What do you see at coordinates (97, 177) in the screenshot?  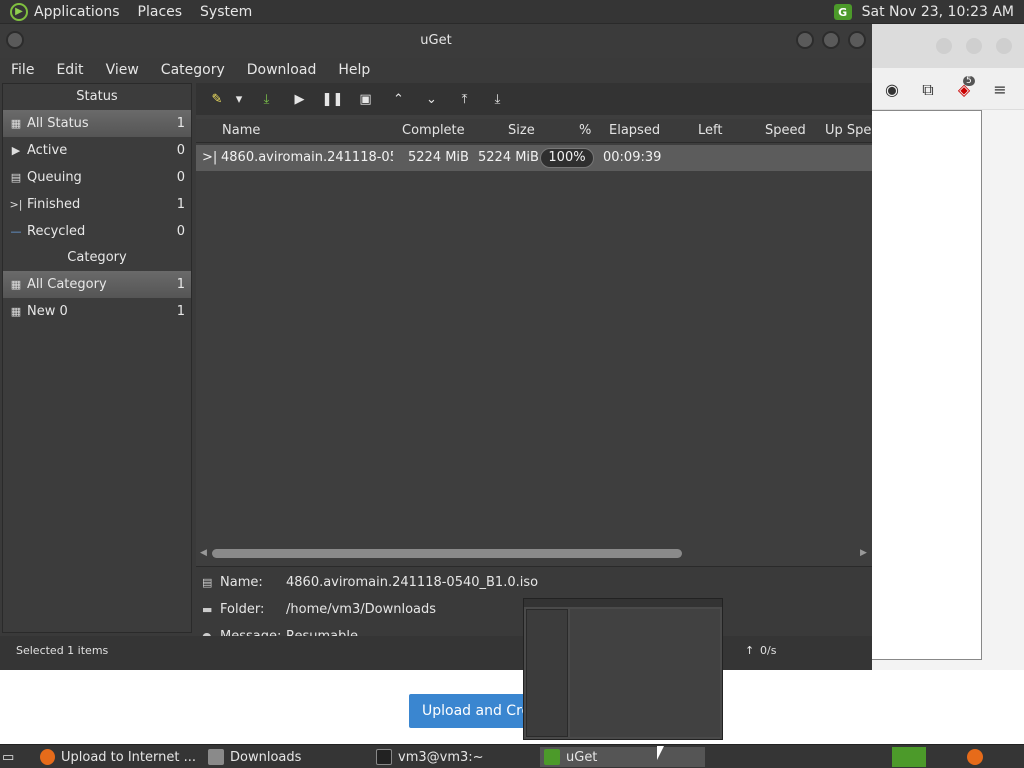 I see `sidebar-item-queuing: ▤ Queuing 0` at bounding box center [97, 177].